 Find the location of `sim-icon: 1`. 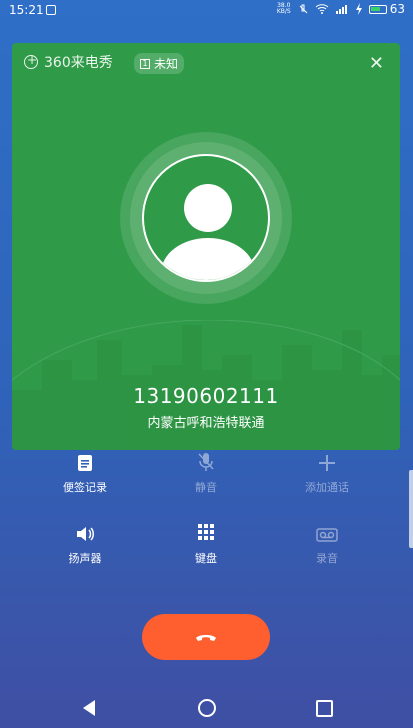

sim-icon: 1 is located at coordinates (145, 63).